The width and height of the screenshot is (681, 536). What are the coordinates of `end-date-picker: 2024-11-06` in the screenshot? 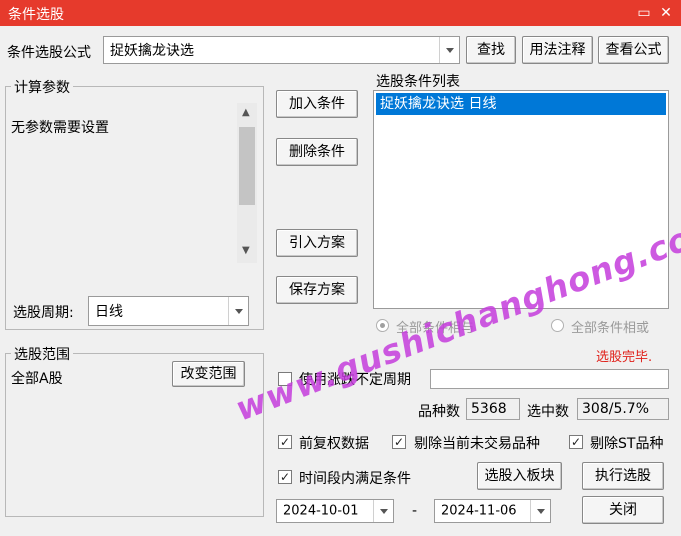 It's located at (492, 511).